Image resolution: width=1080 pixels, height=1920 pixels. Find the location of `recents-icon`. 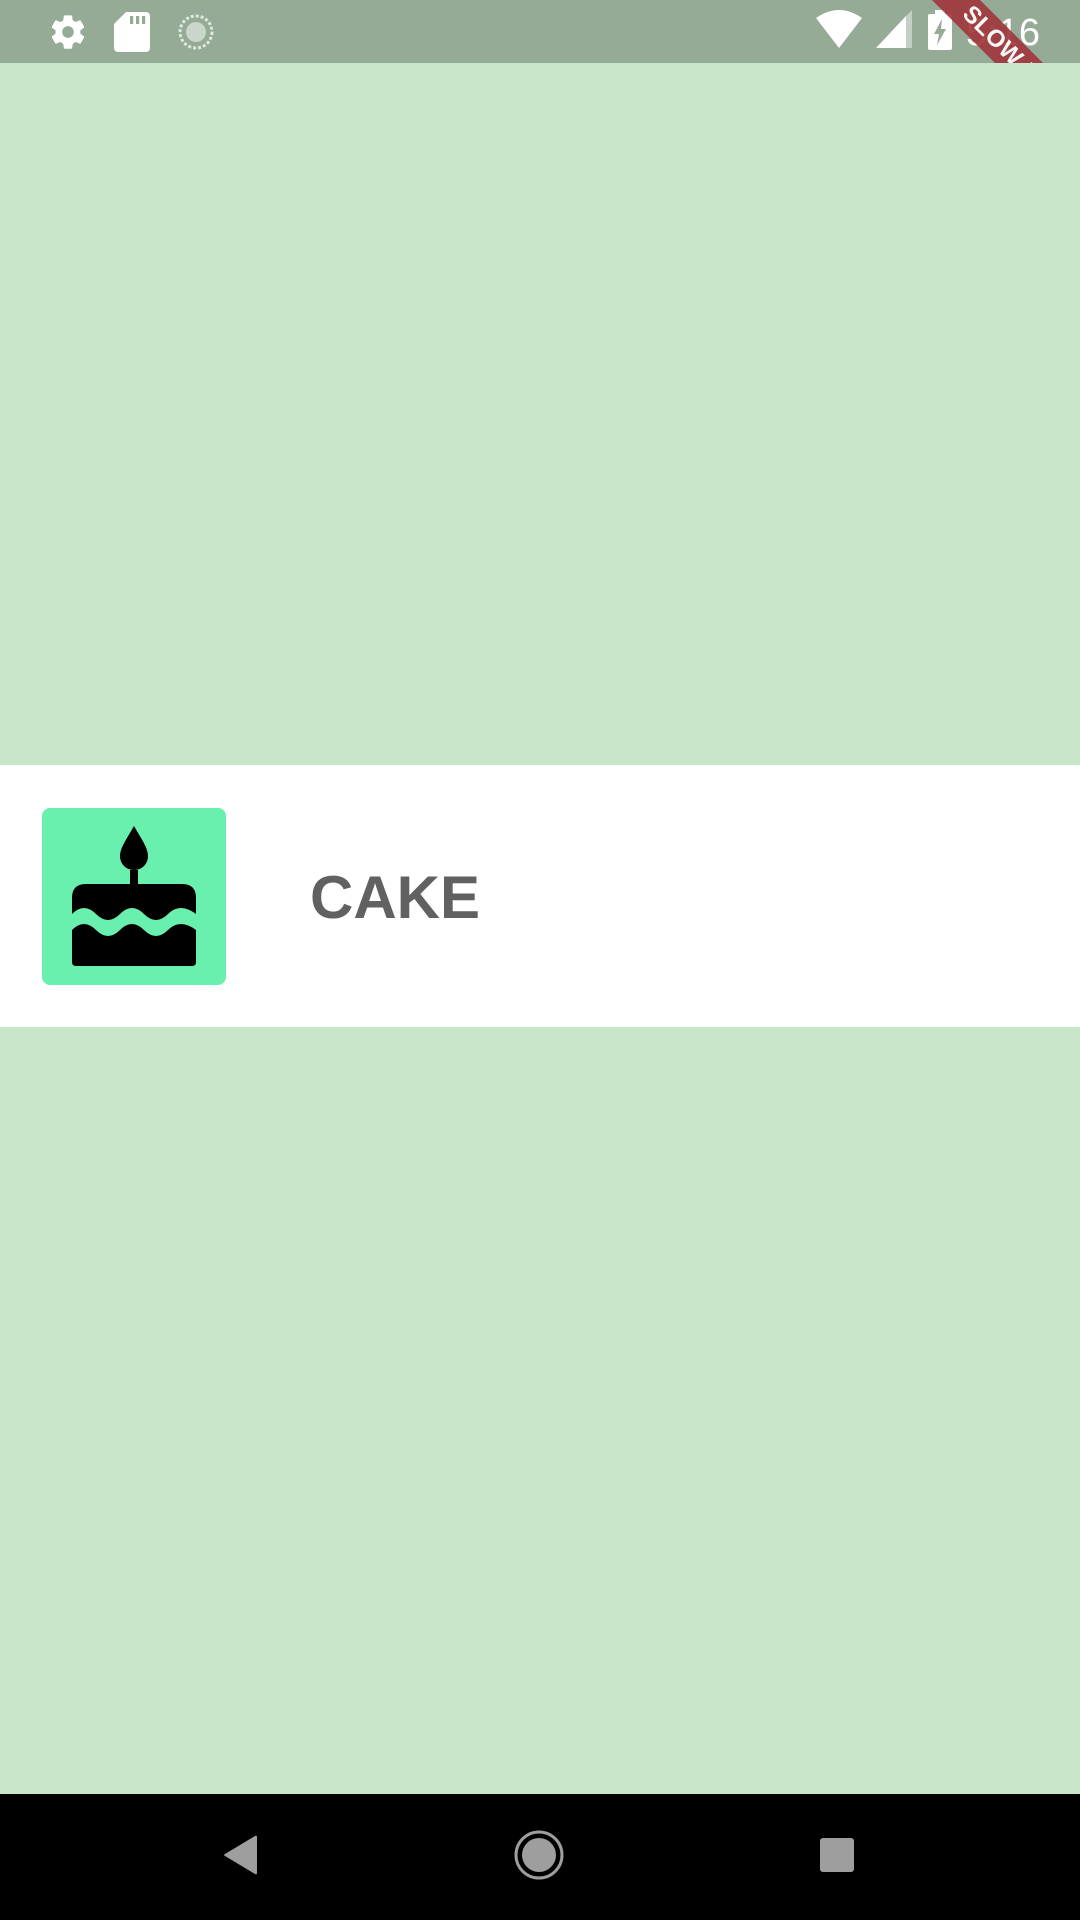

recents-icon is located at coordinates (837, 1857).